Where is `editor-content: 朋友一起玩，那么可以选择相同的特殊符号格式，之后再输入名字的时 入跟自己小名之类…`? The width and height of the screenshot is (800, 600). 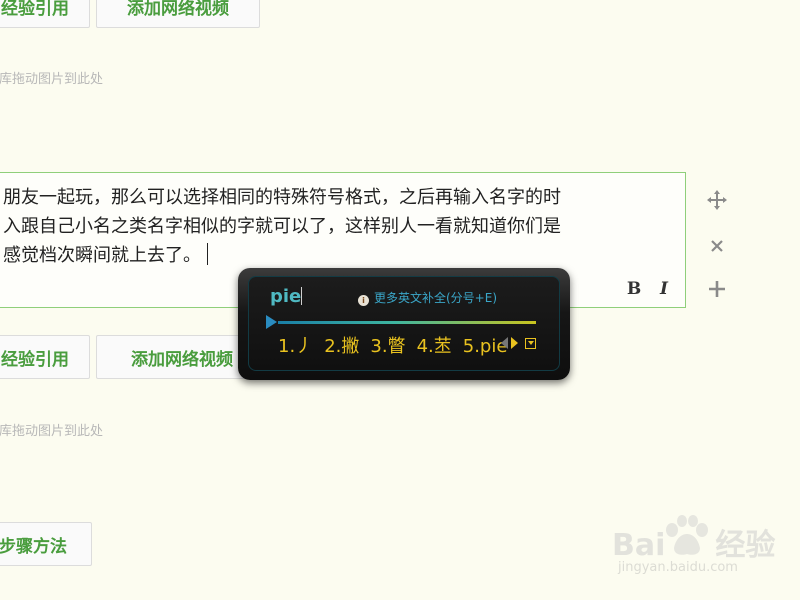 editor-content: 朋友一起玩，那么可以选择相同的特殊符号格式，之后再输入名字的时 入跟自己小名之类… is located at coordinates (338, 226).